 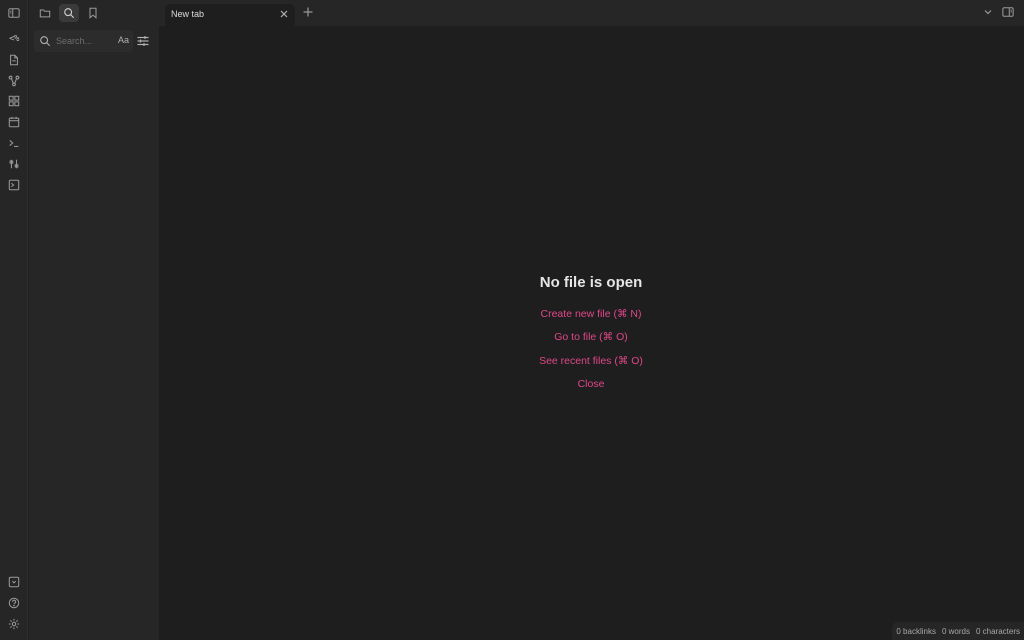 I want to click on word-count: 0 words, so click(x=955, y=631).